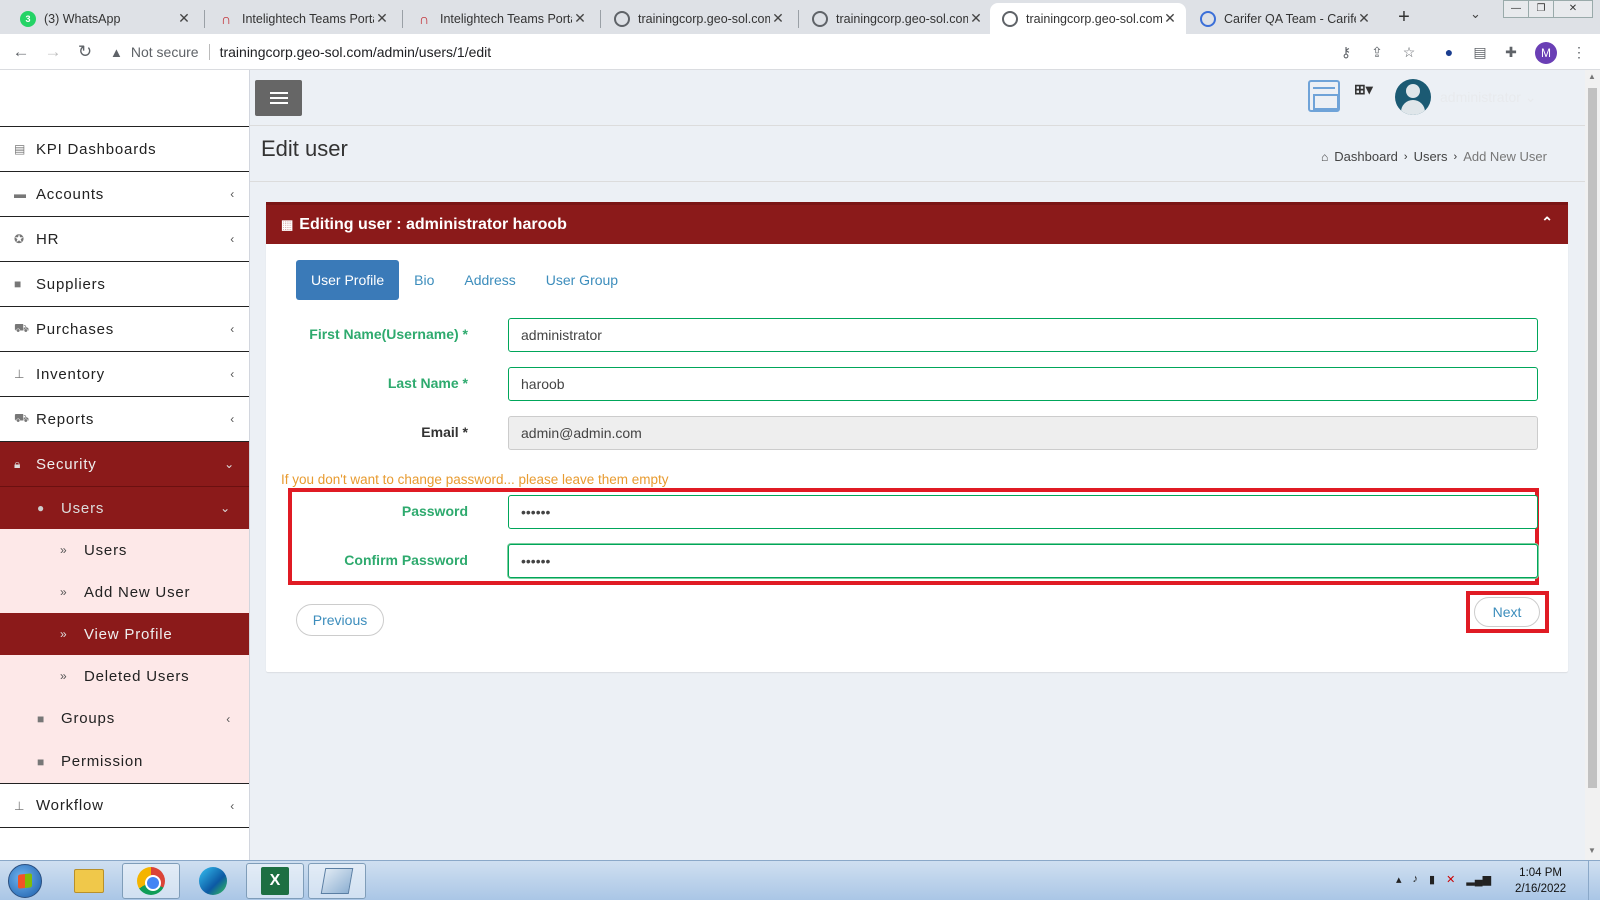 This screenshot has height=900, width=1600. Describe the element at coordinates (89, 881) in the screenshot. I see `taskbar-explorer` at that location.